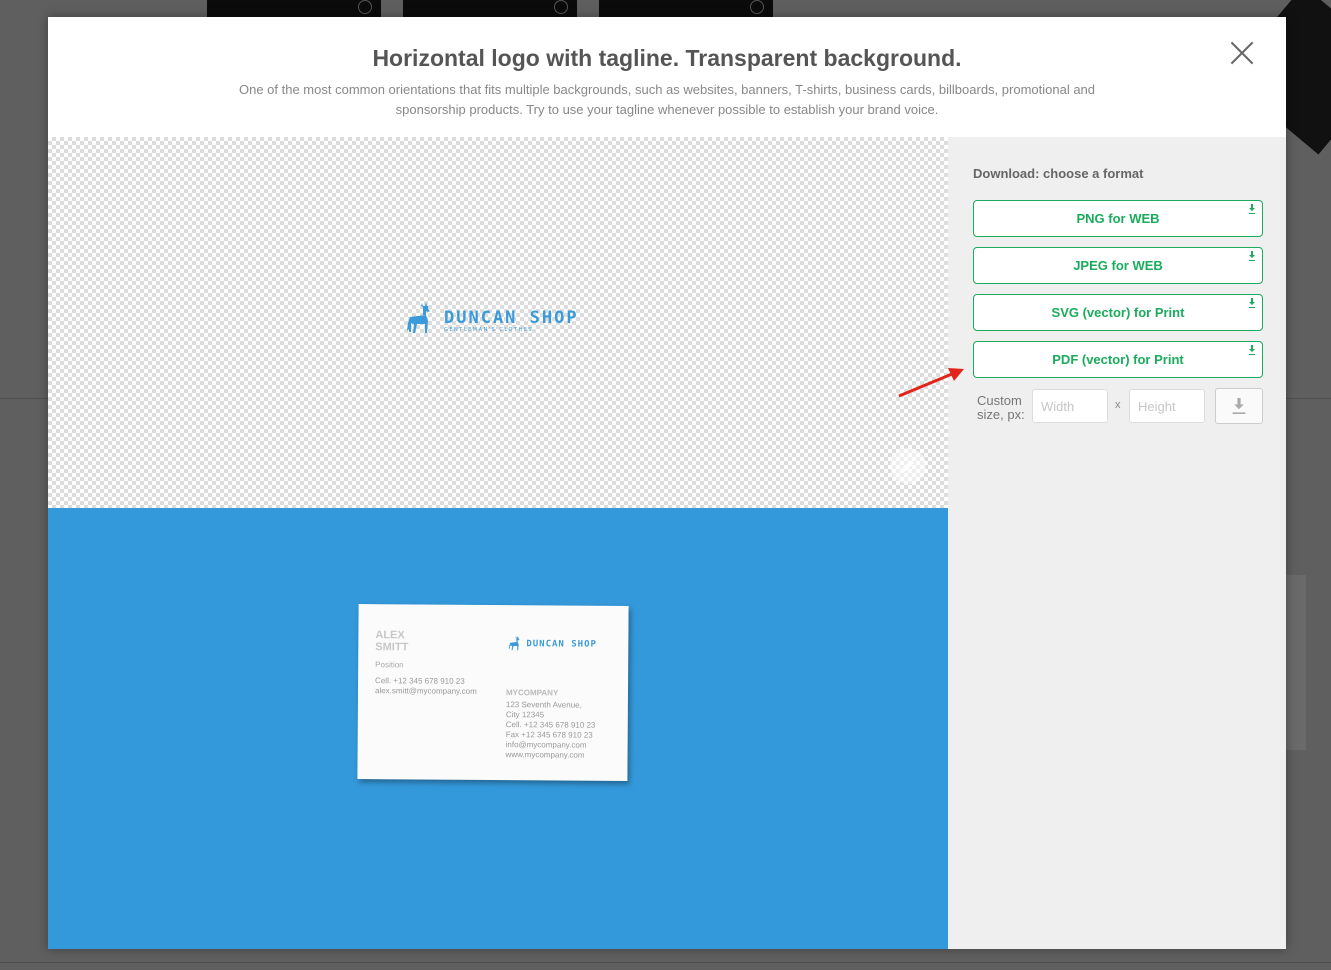 The width and height of the screenshot is (1331, 970). Describe the element at coordinates (545, 755) in the screenshot. I see `card-company-website: www.mycompany.com` at that location.